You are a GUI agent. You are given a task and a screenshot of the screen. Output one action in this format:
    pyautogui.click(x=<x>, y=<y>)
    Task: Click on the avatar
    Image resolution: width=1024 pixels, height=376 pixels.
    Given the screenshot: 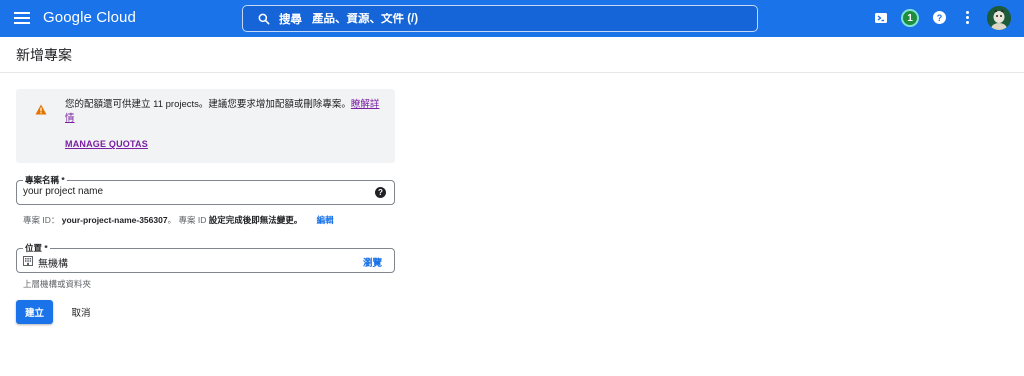 What is the action you would take?
    pyautogui.click(x=999, y=18)
    